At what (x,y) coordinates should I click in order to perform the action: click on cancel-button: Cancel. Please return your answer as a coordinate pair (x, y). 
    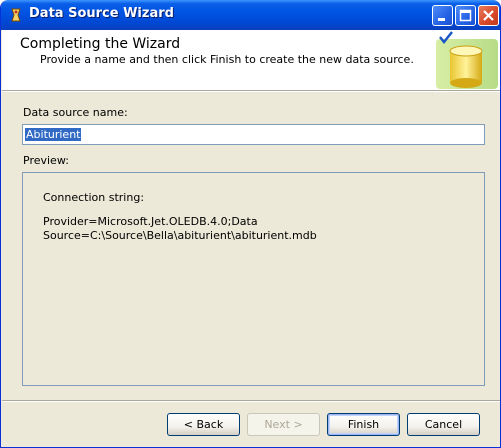
    Looking at the image, I should click on (443, 424).